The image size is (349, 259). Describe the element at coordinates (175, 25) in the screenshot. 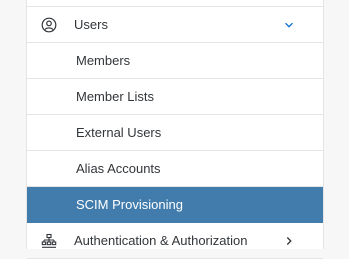

I see `nav-group-users: Users` at that location.